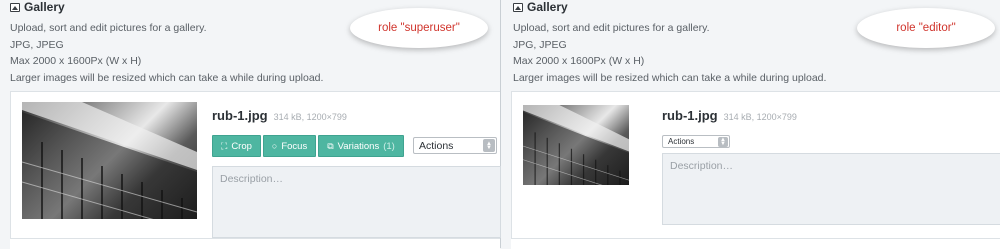  What do you see at coordinates (389, 146) in the screenshot?
I see `variations-count: (1)` at bounding box center [389, 146].